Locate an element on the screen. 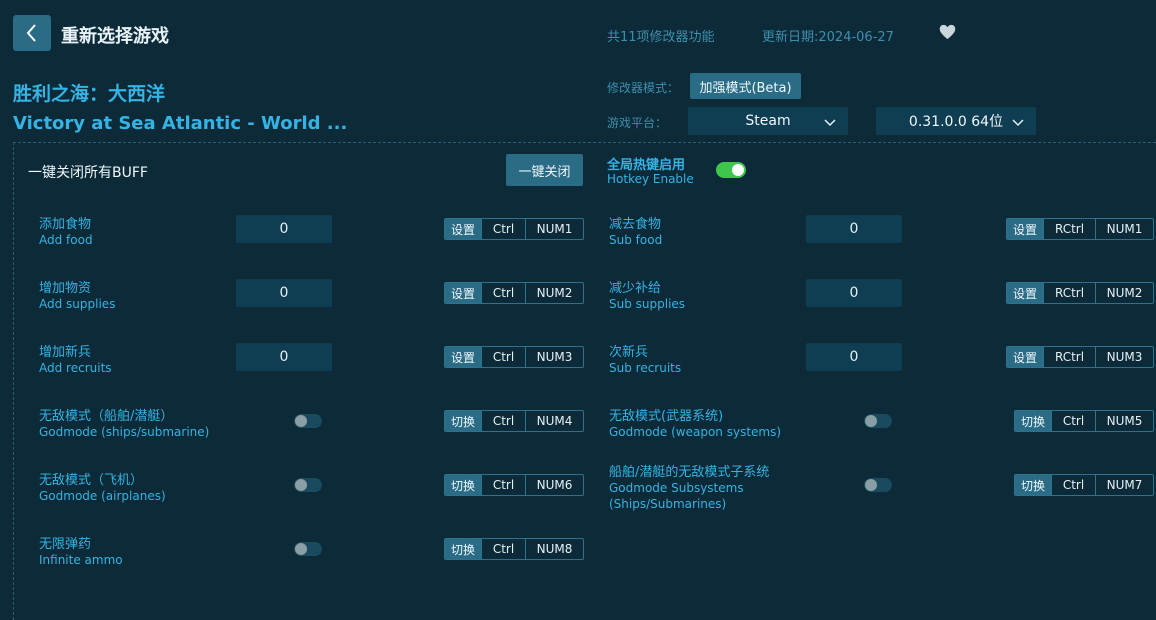  option-label-cn: 无敌模式（船舶/潜艇） is located at coordinates (106, 416).